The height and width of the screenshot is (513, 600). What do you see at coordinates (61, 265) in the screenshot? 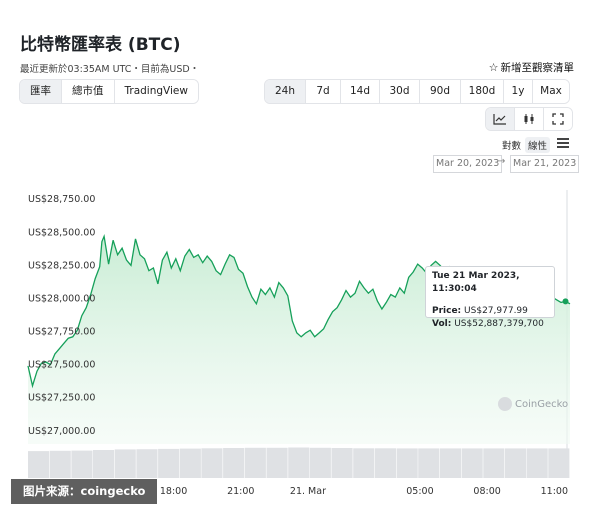
I see `y-tick-label: US$28,250.00` at bounding box center [61, 265].